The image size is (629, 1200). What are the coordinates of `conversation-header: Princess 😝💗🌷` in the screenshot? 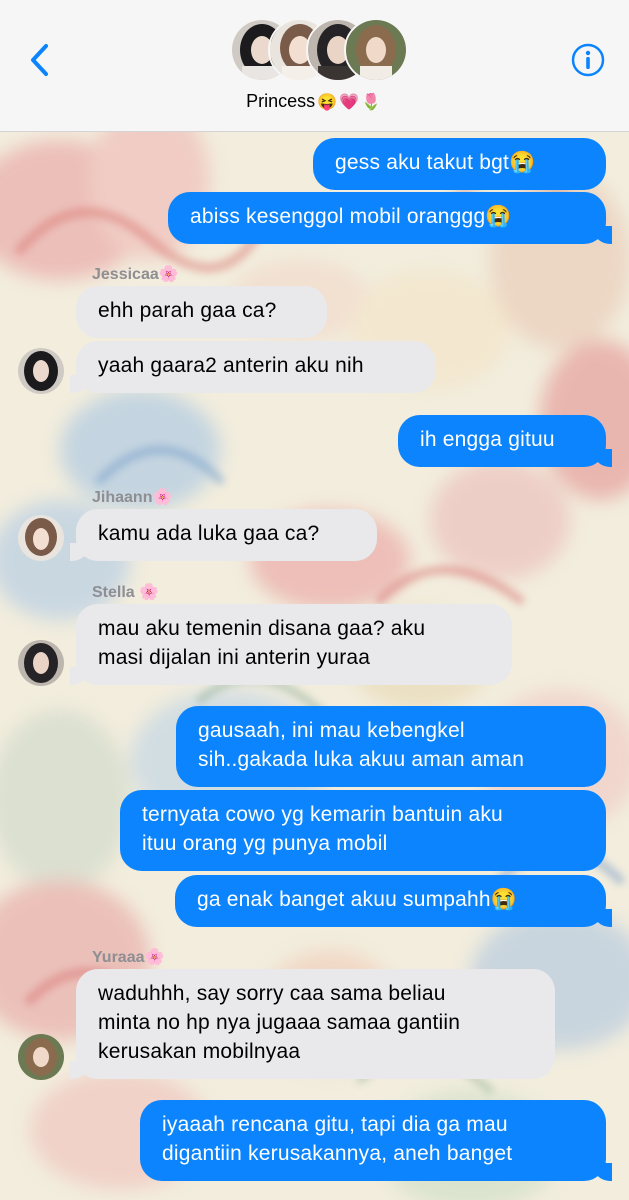 It's located at (314, 66).